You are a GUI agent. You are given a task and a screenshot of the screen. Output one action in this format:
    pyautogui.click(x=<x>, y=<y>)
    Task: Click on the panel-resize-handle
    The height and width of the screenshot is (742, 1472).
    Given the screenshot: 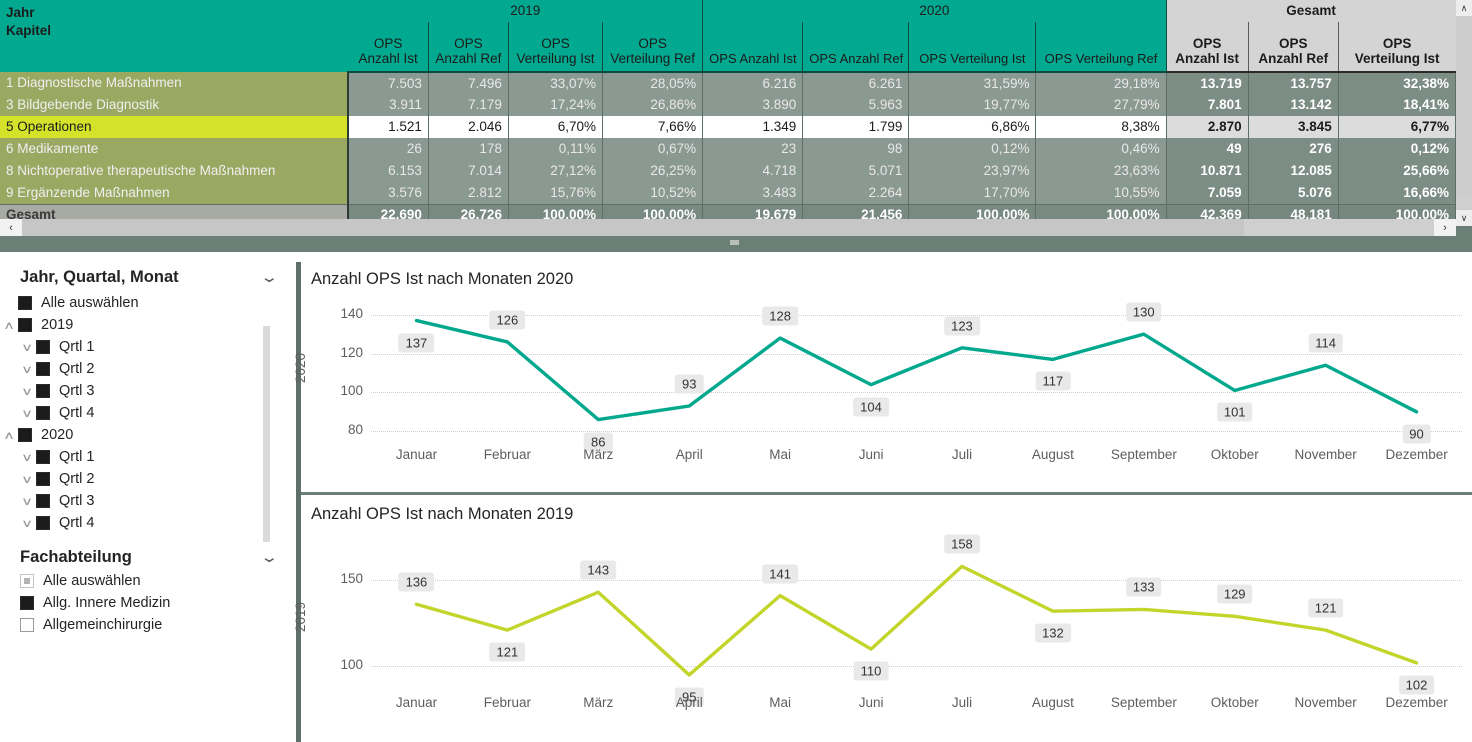 What is the action you would take?
    pyautogui.click(x=734, y=242)
    